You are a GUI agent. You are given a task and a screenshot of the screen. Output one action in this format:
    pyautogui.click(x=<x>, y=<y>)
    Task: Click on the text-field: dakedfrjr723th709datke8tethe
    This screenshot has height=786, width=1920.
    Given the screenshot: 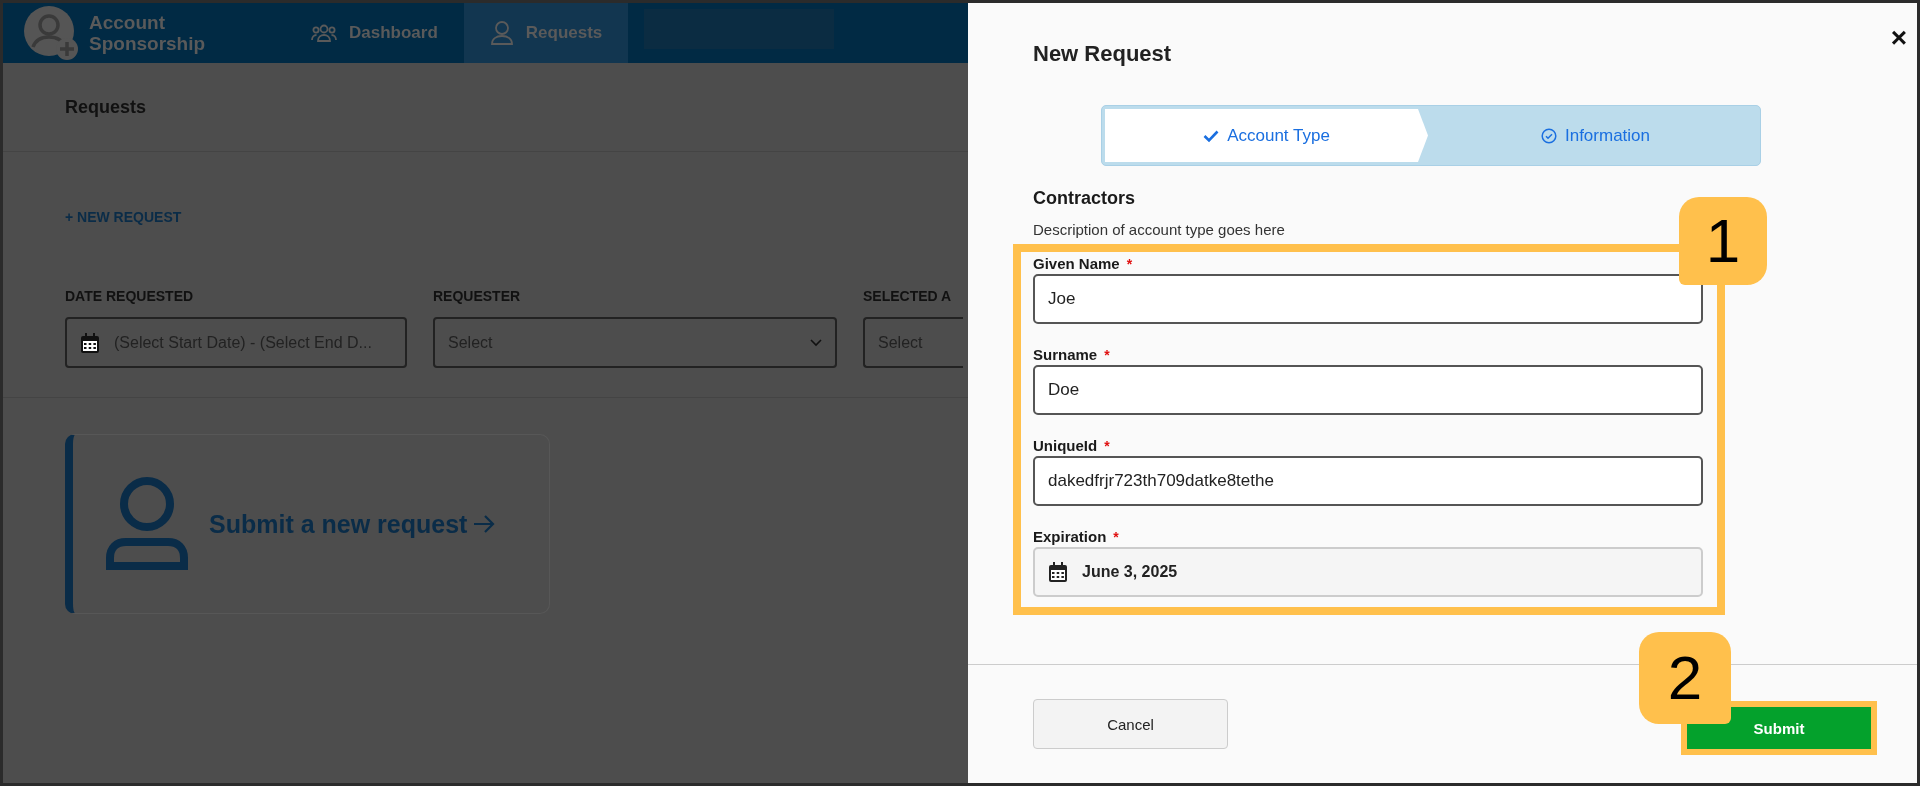 What is the action you would take?
    pyautogui.click(x=1368, y=481)
    